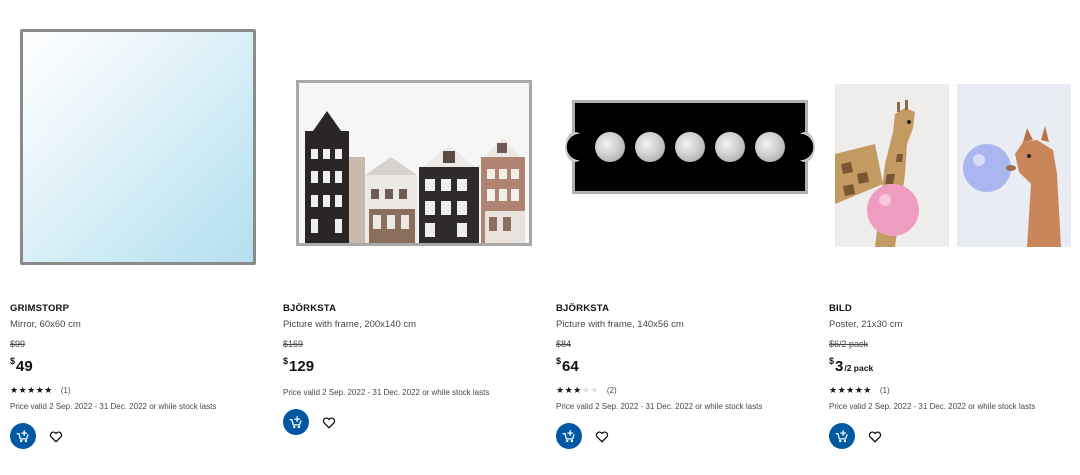  What do you see at coordinates (413, 364) in the screenshot?
I see `current-price: $129` at bounding box center [413, 364].